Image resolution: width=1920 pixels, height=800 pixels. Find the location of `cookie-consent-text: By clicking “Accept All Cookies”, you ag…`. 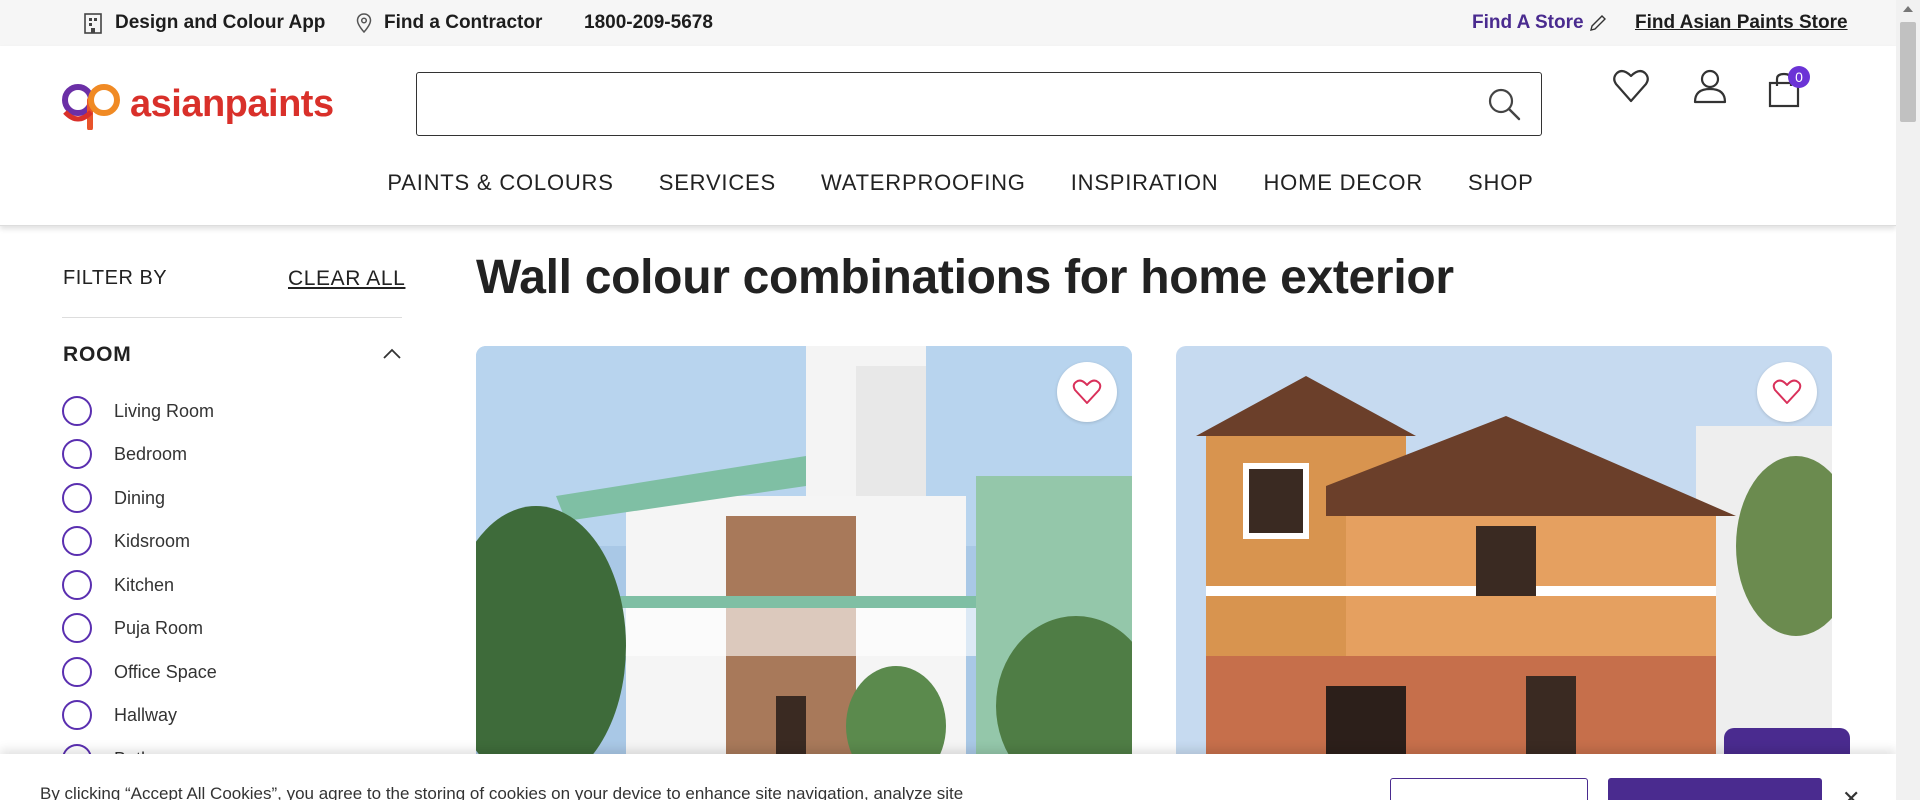

cookie-consent-text: By clicking “Accept All Cookies”, you ag… is located at coordinates (502, 792).